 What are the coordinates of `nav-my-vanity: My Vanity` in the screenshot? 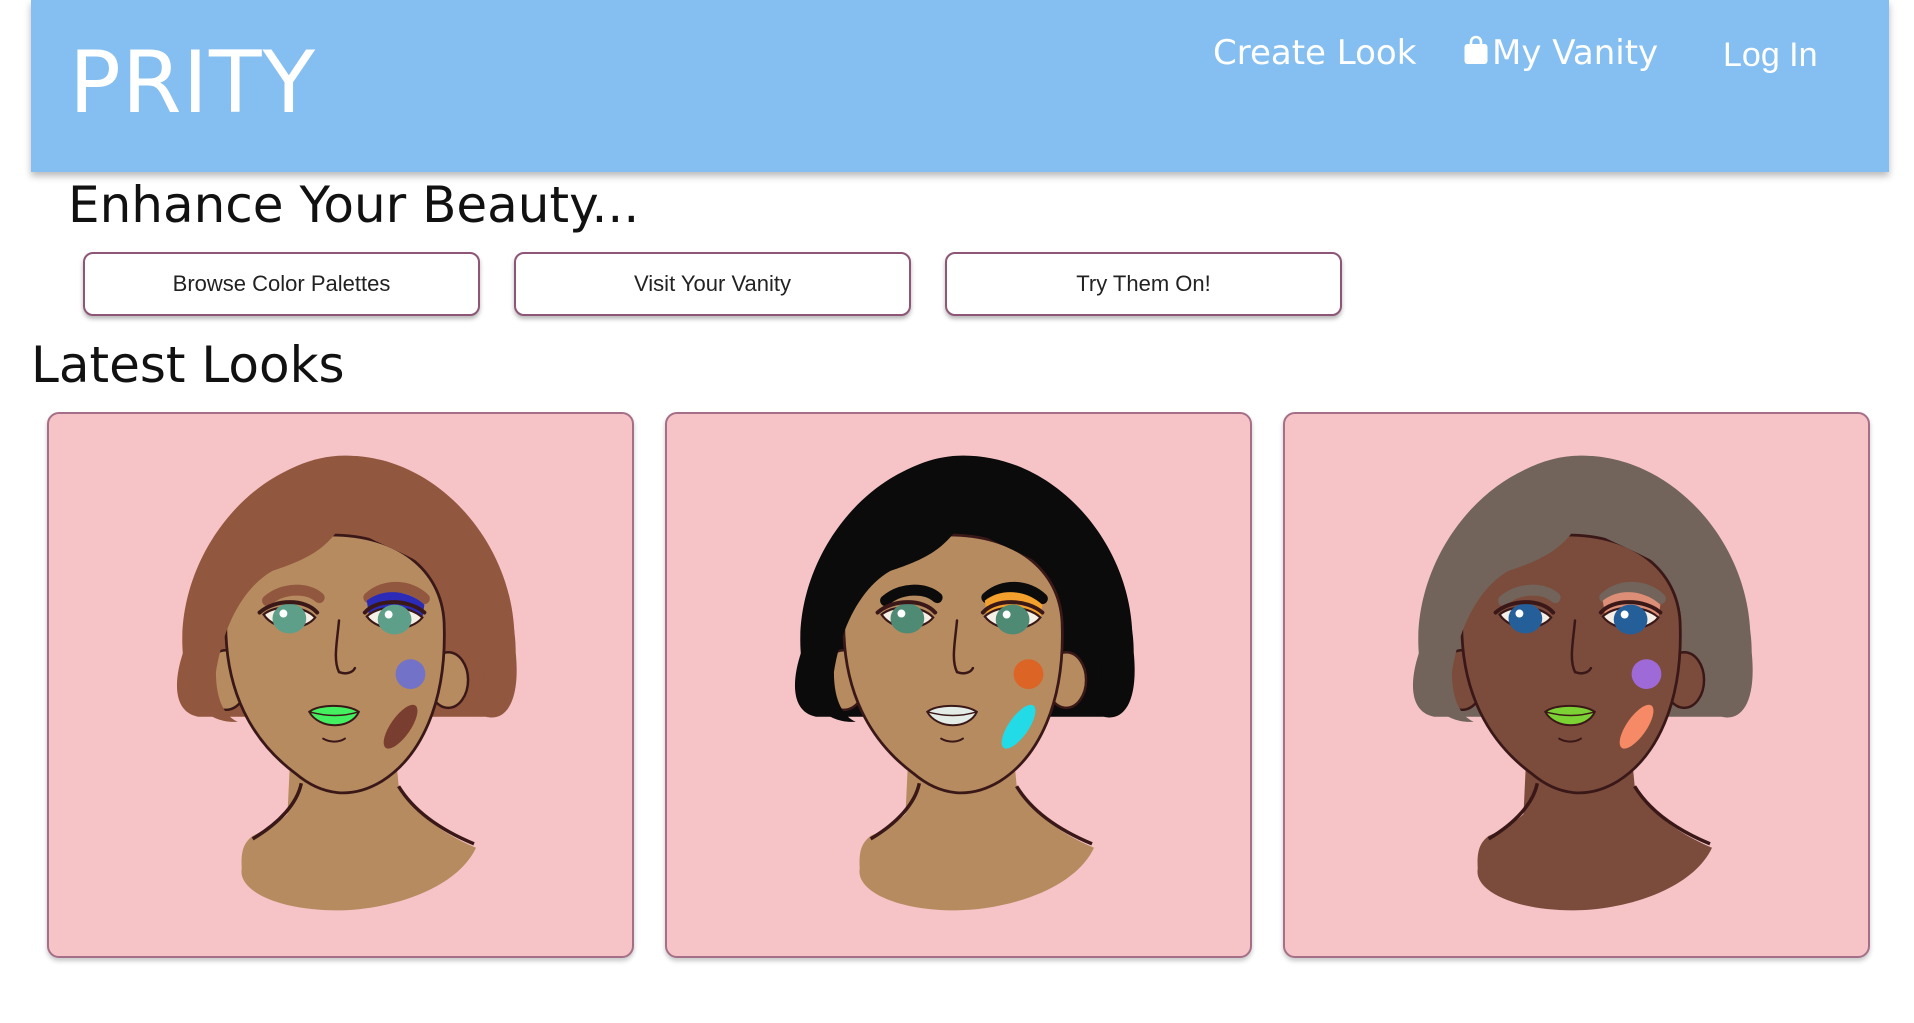 It's located at (1561, 53).